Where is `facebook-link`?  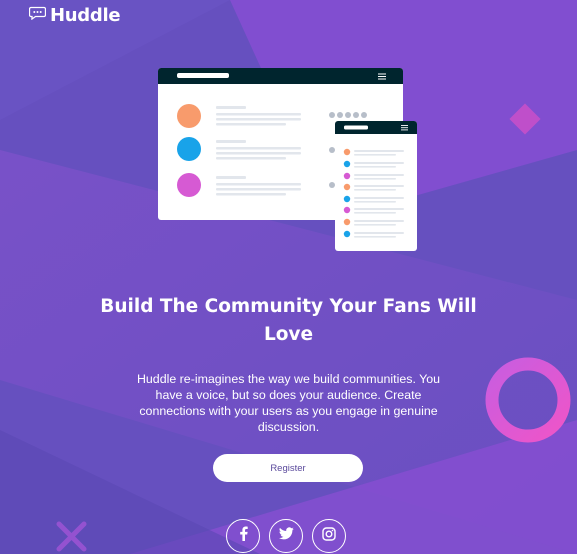
facebook-link is located at coordinates (243, 536).